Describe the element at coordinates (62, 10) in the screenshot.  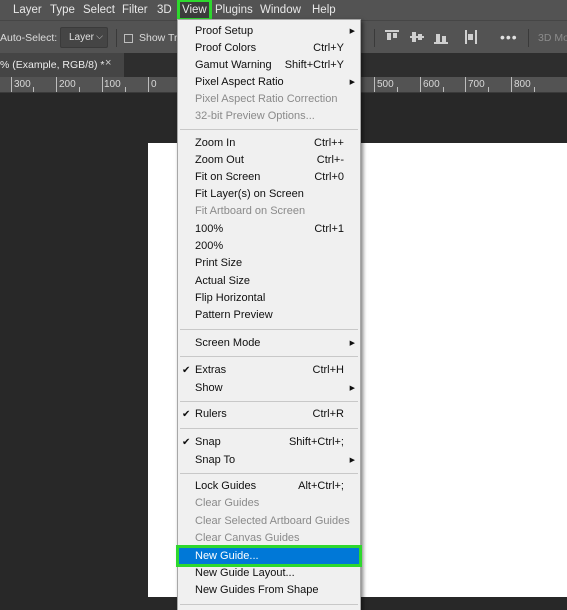
I see `menu-type: Type` at that location.